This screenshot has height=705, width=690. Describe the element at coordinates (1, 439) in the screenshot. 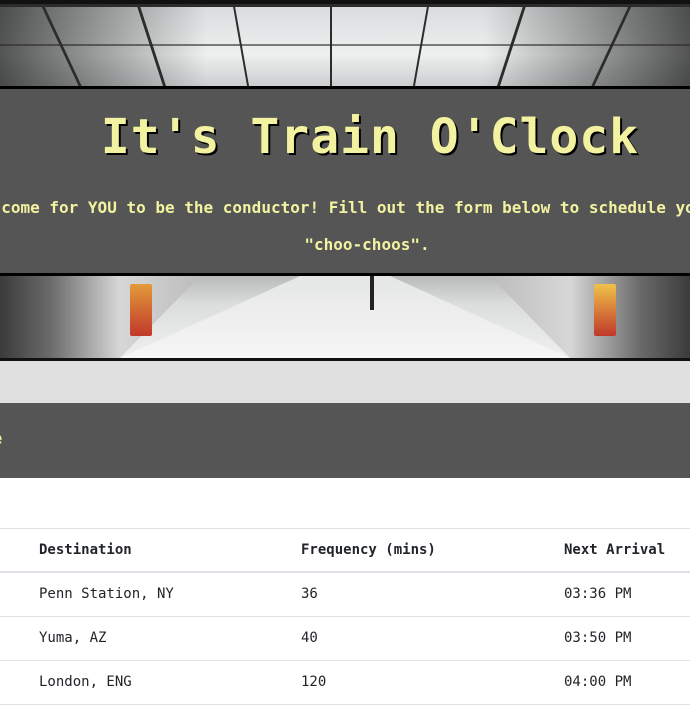

I see `panel-heading-text: e` at that location.